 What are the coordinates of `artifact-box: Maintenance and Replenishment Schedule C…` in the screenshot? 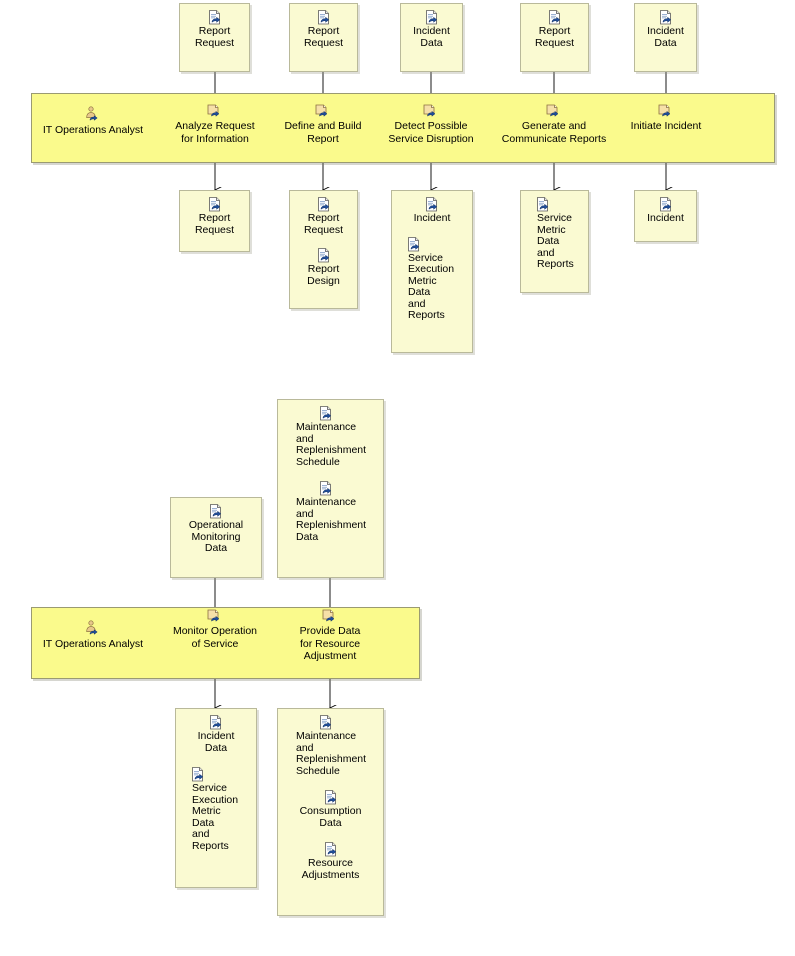 It's located at (330, 812).